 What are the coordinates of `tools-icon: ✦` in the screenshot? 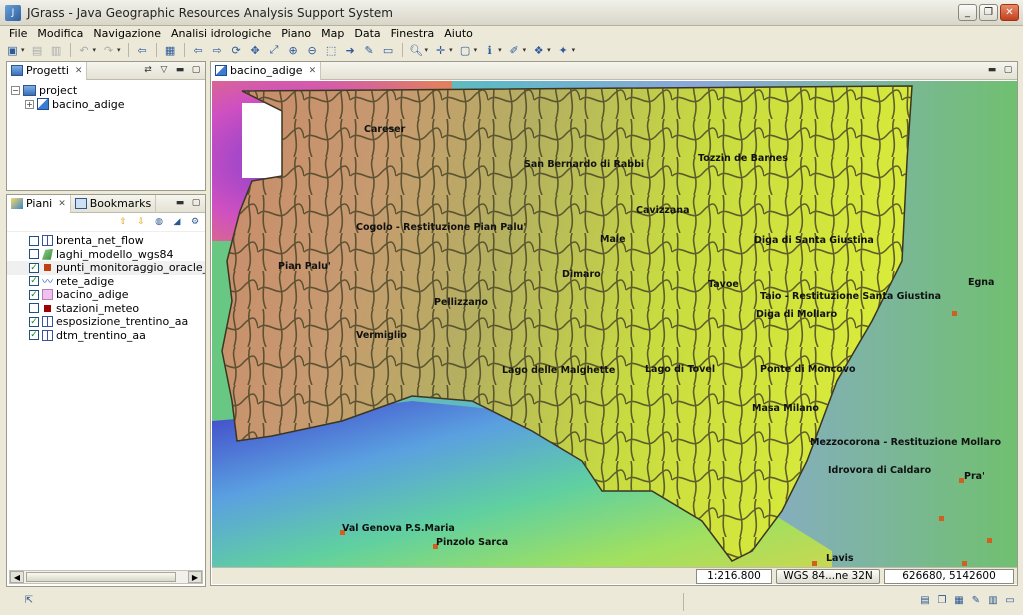 It's located at (563, 50).